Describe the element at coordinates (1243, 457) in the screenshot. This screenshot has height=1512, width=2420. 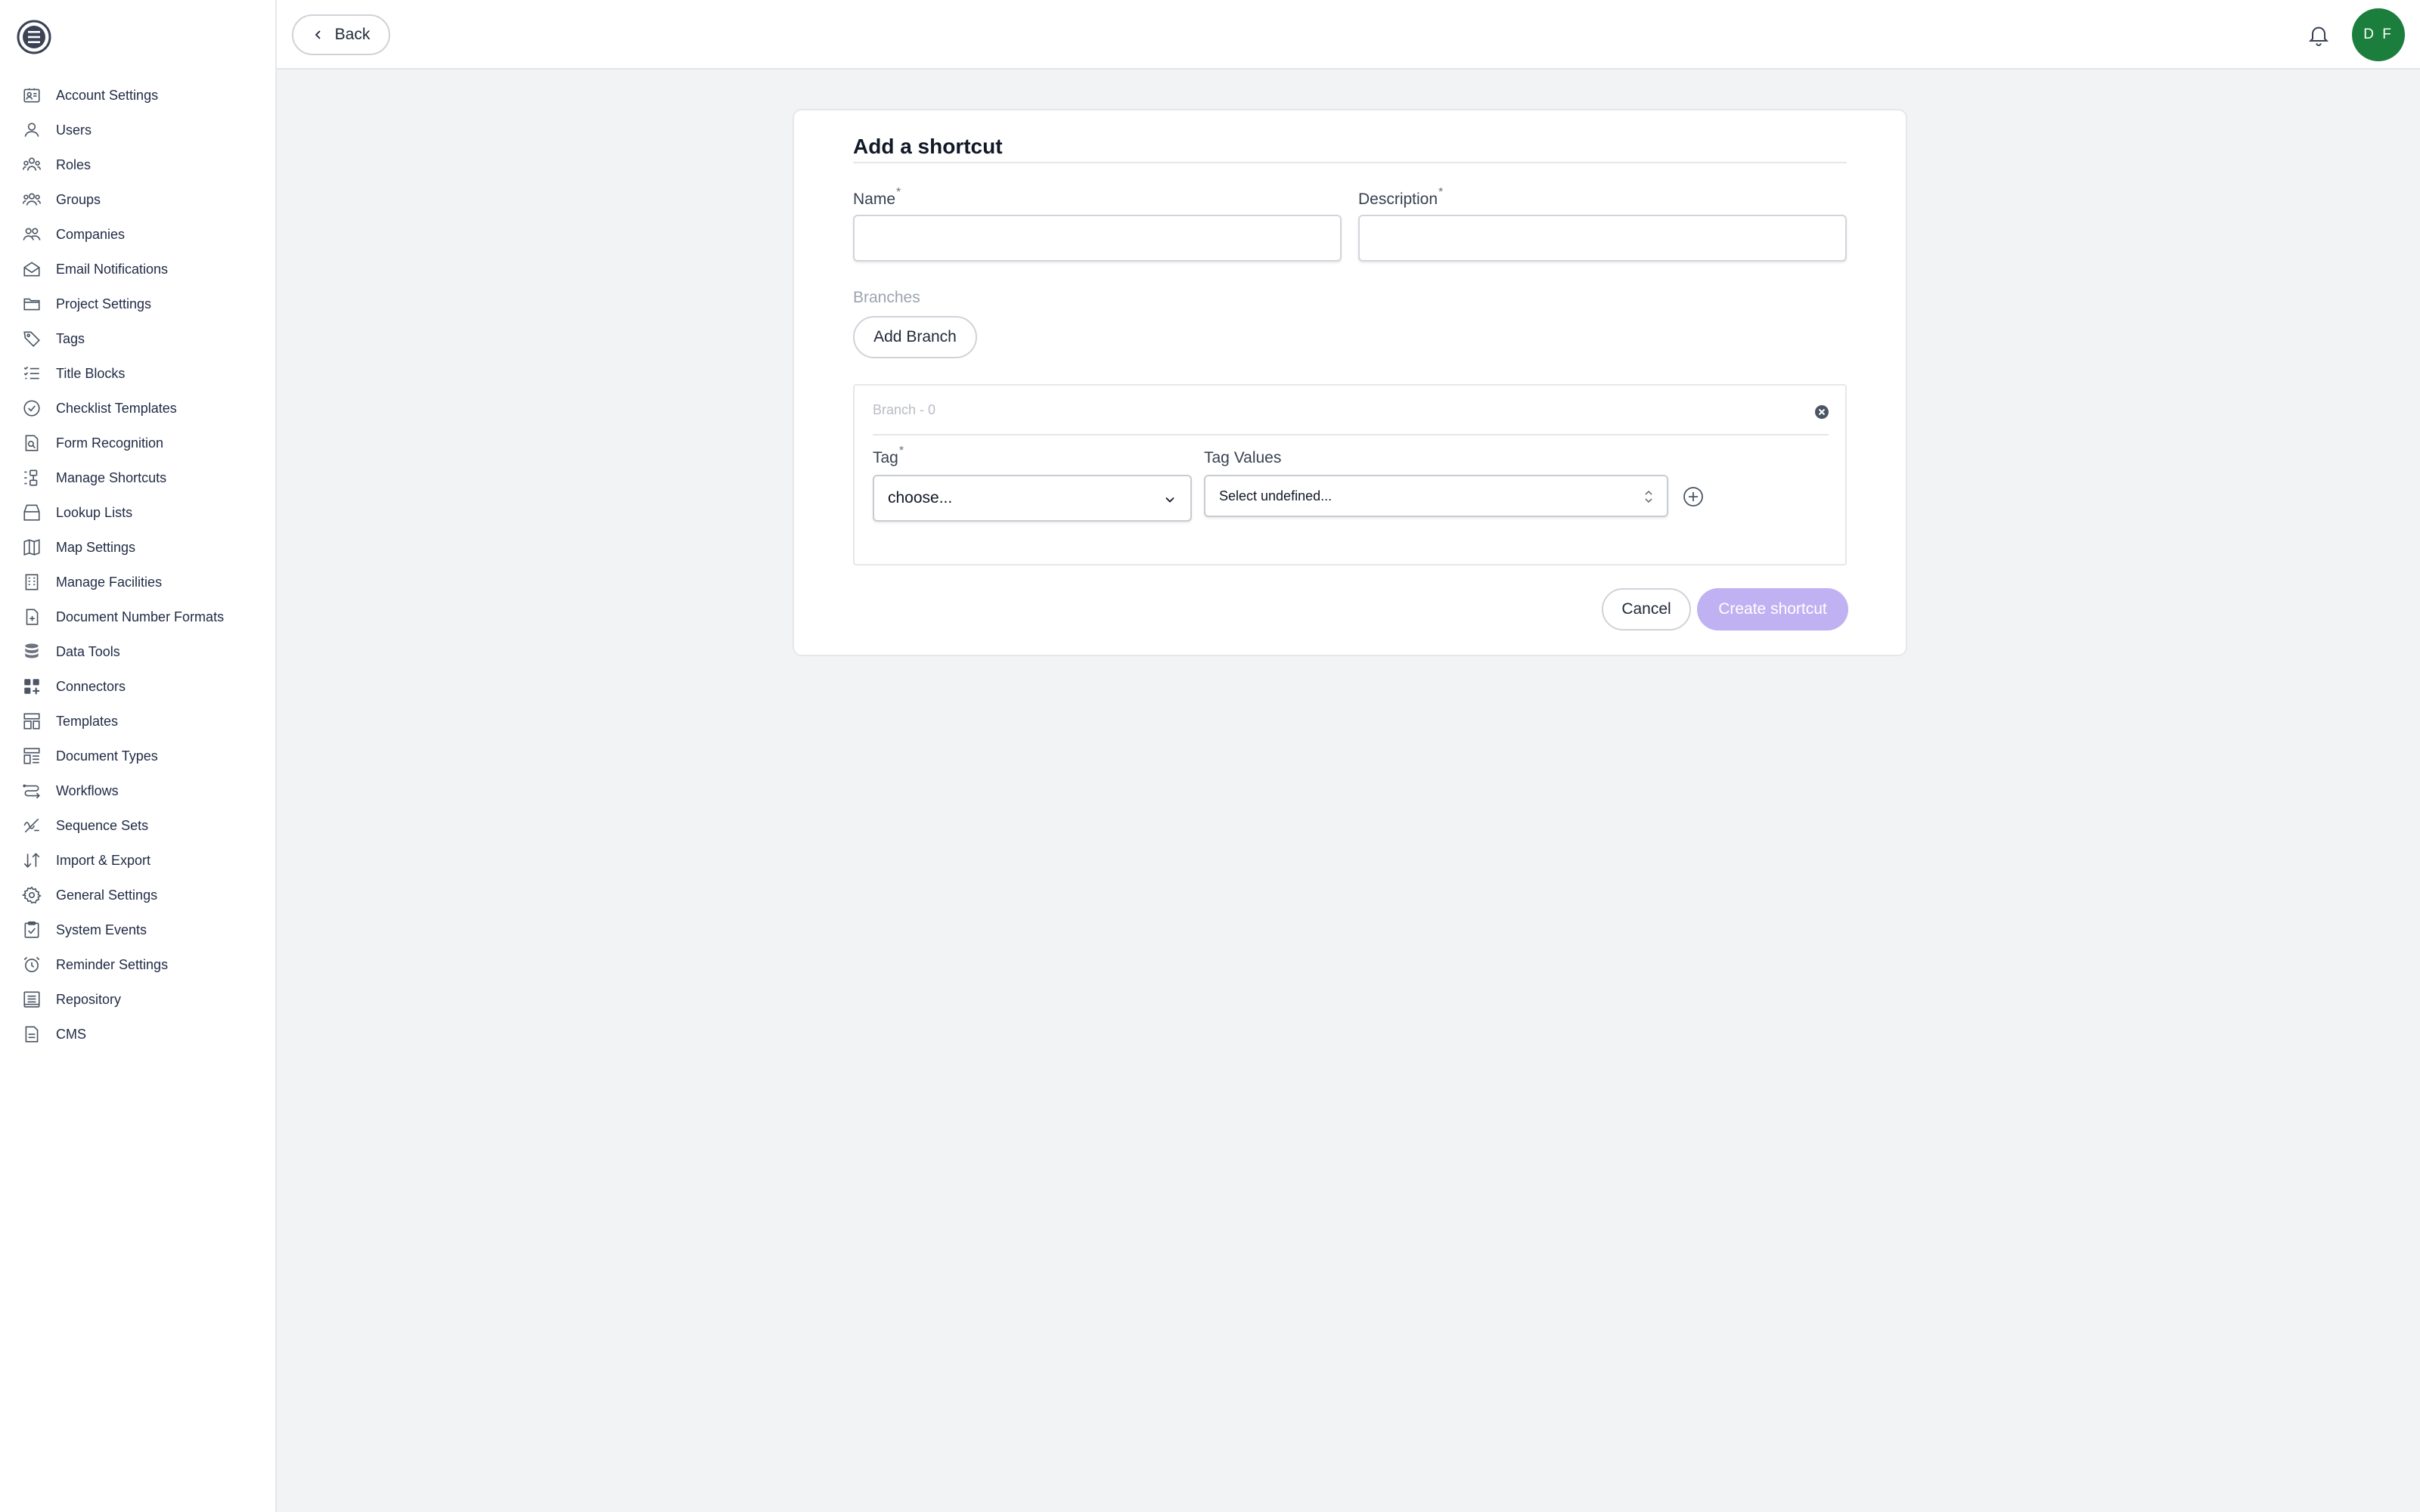
I see `tag-values-label: Tag Values` at that location.